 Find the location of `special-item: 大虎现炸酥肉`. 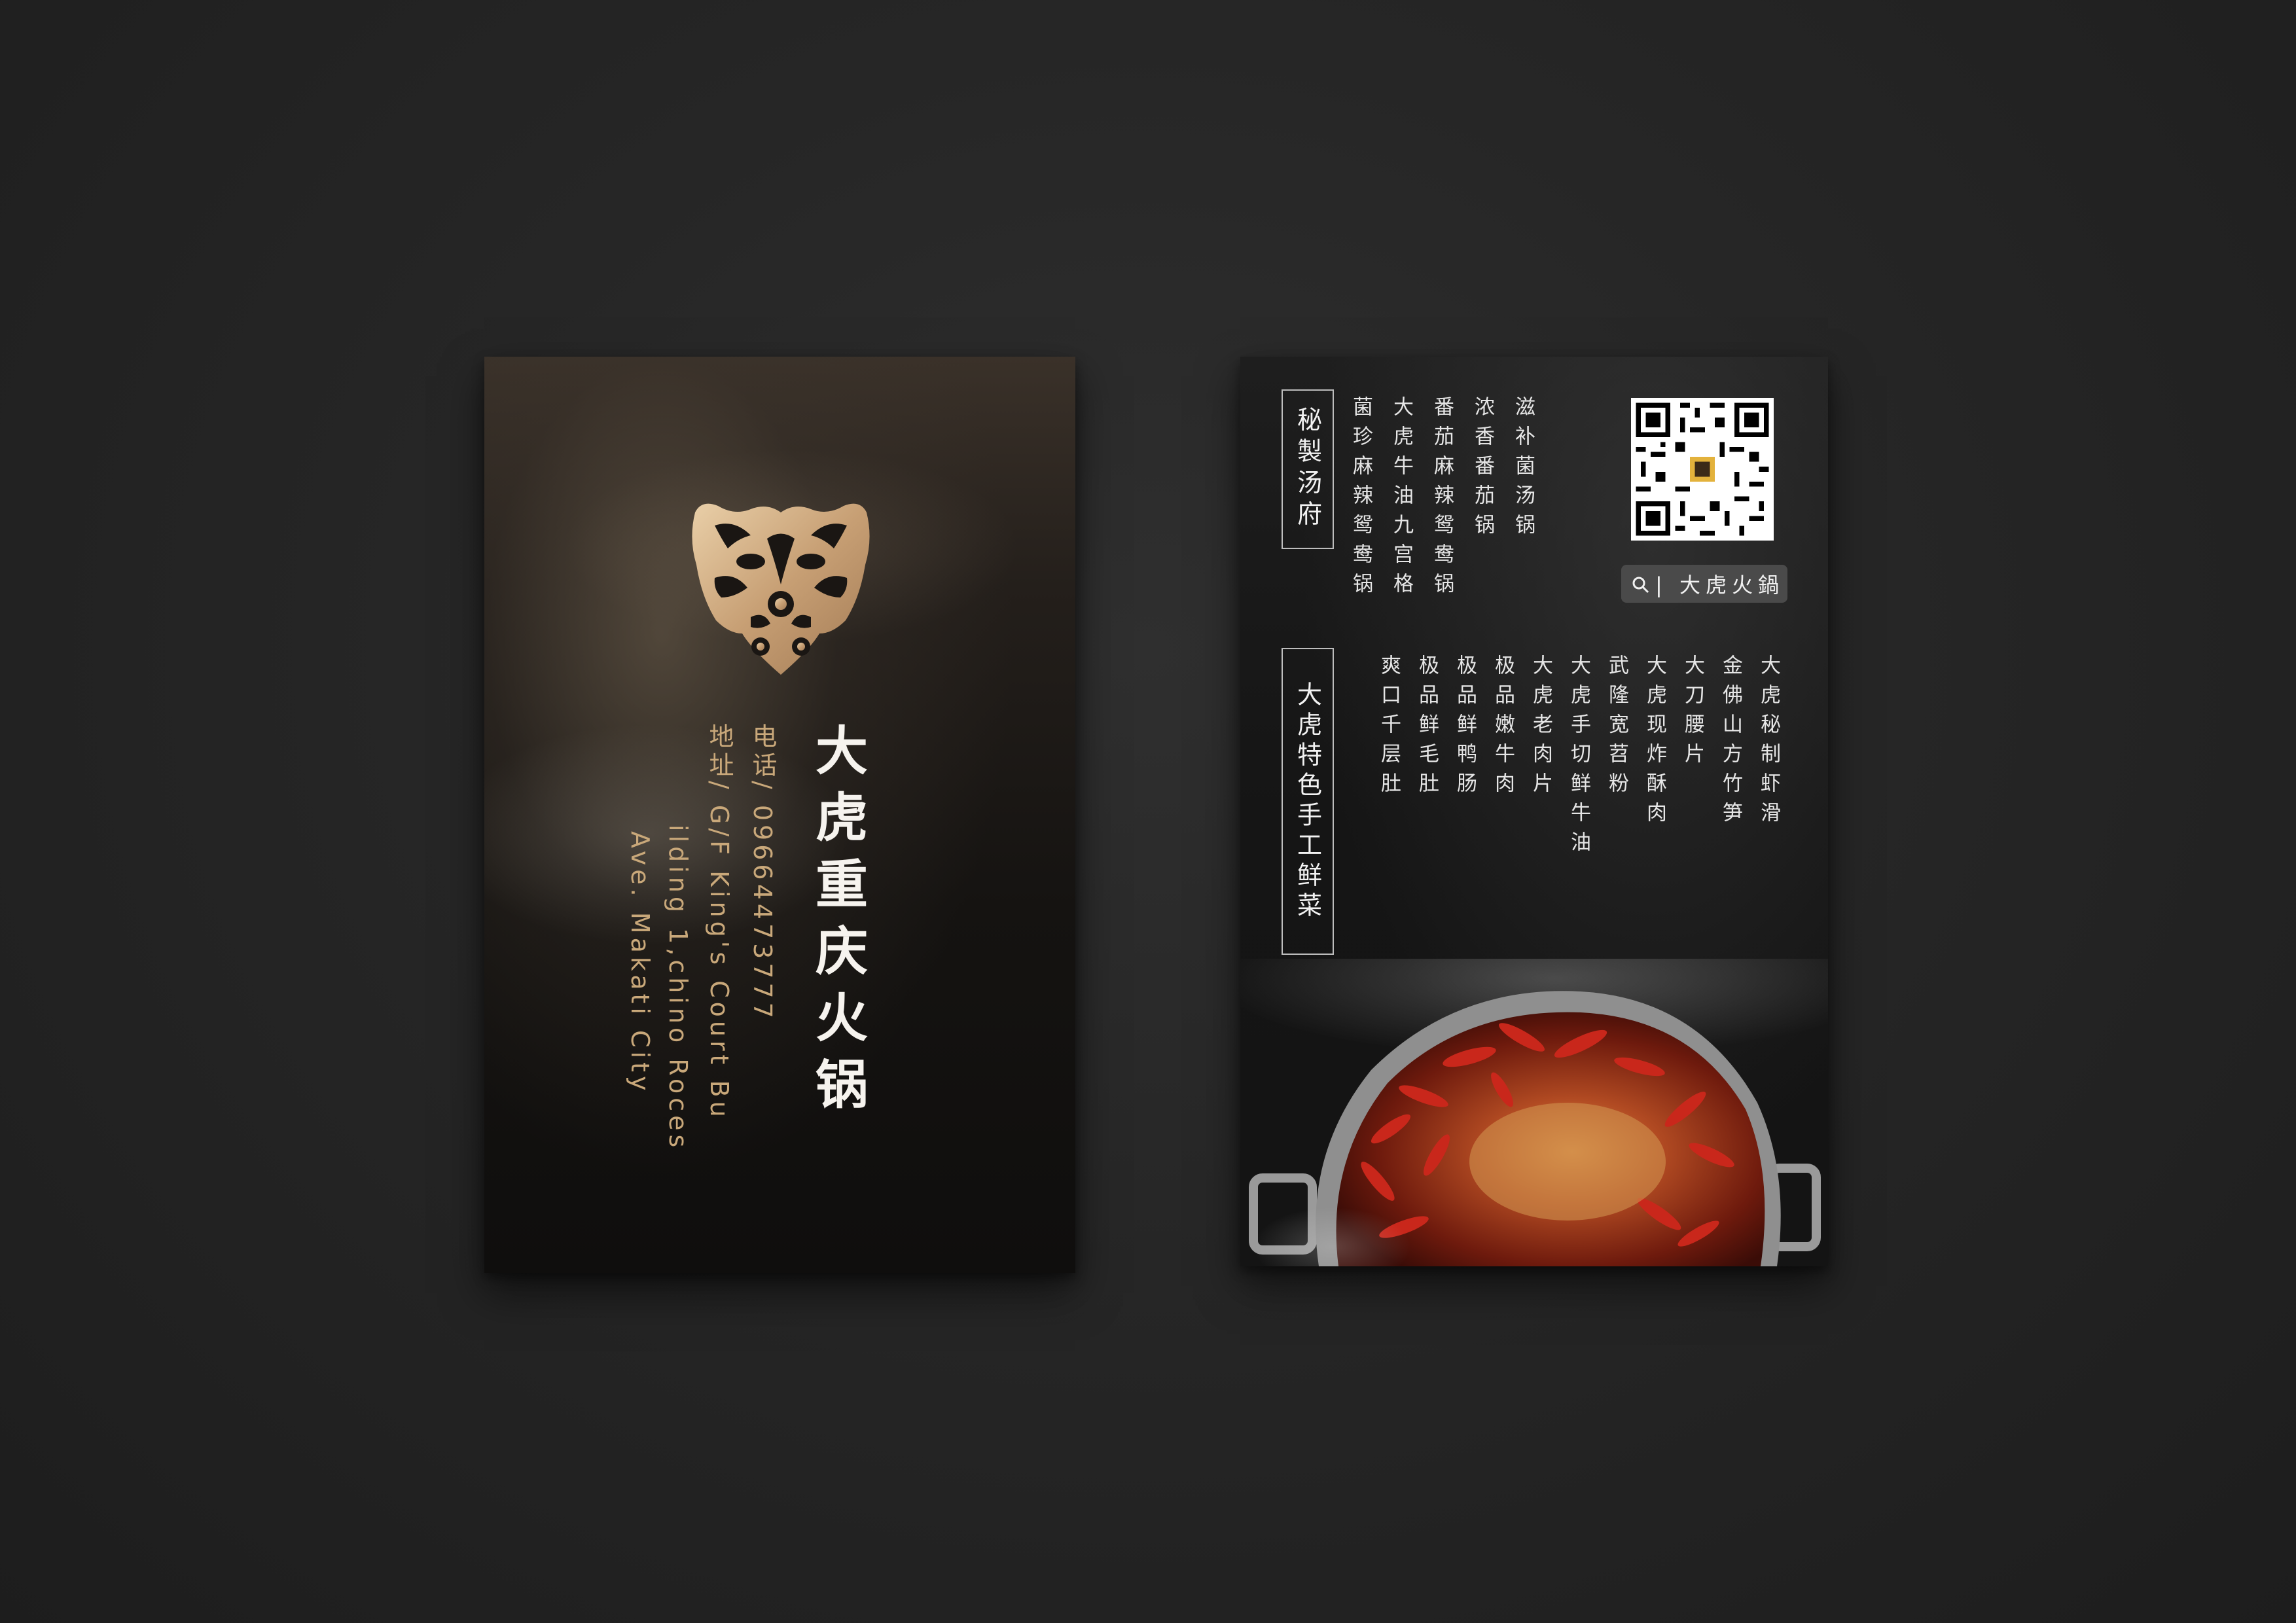

special-item: 大虎现炸酥肉 is located at coordinates (1654, 742).